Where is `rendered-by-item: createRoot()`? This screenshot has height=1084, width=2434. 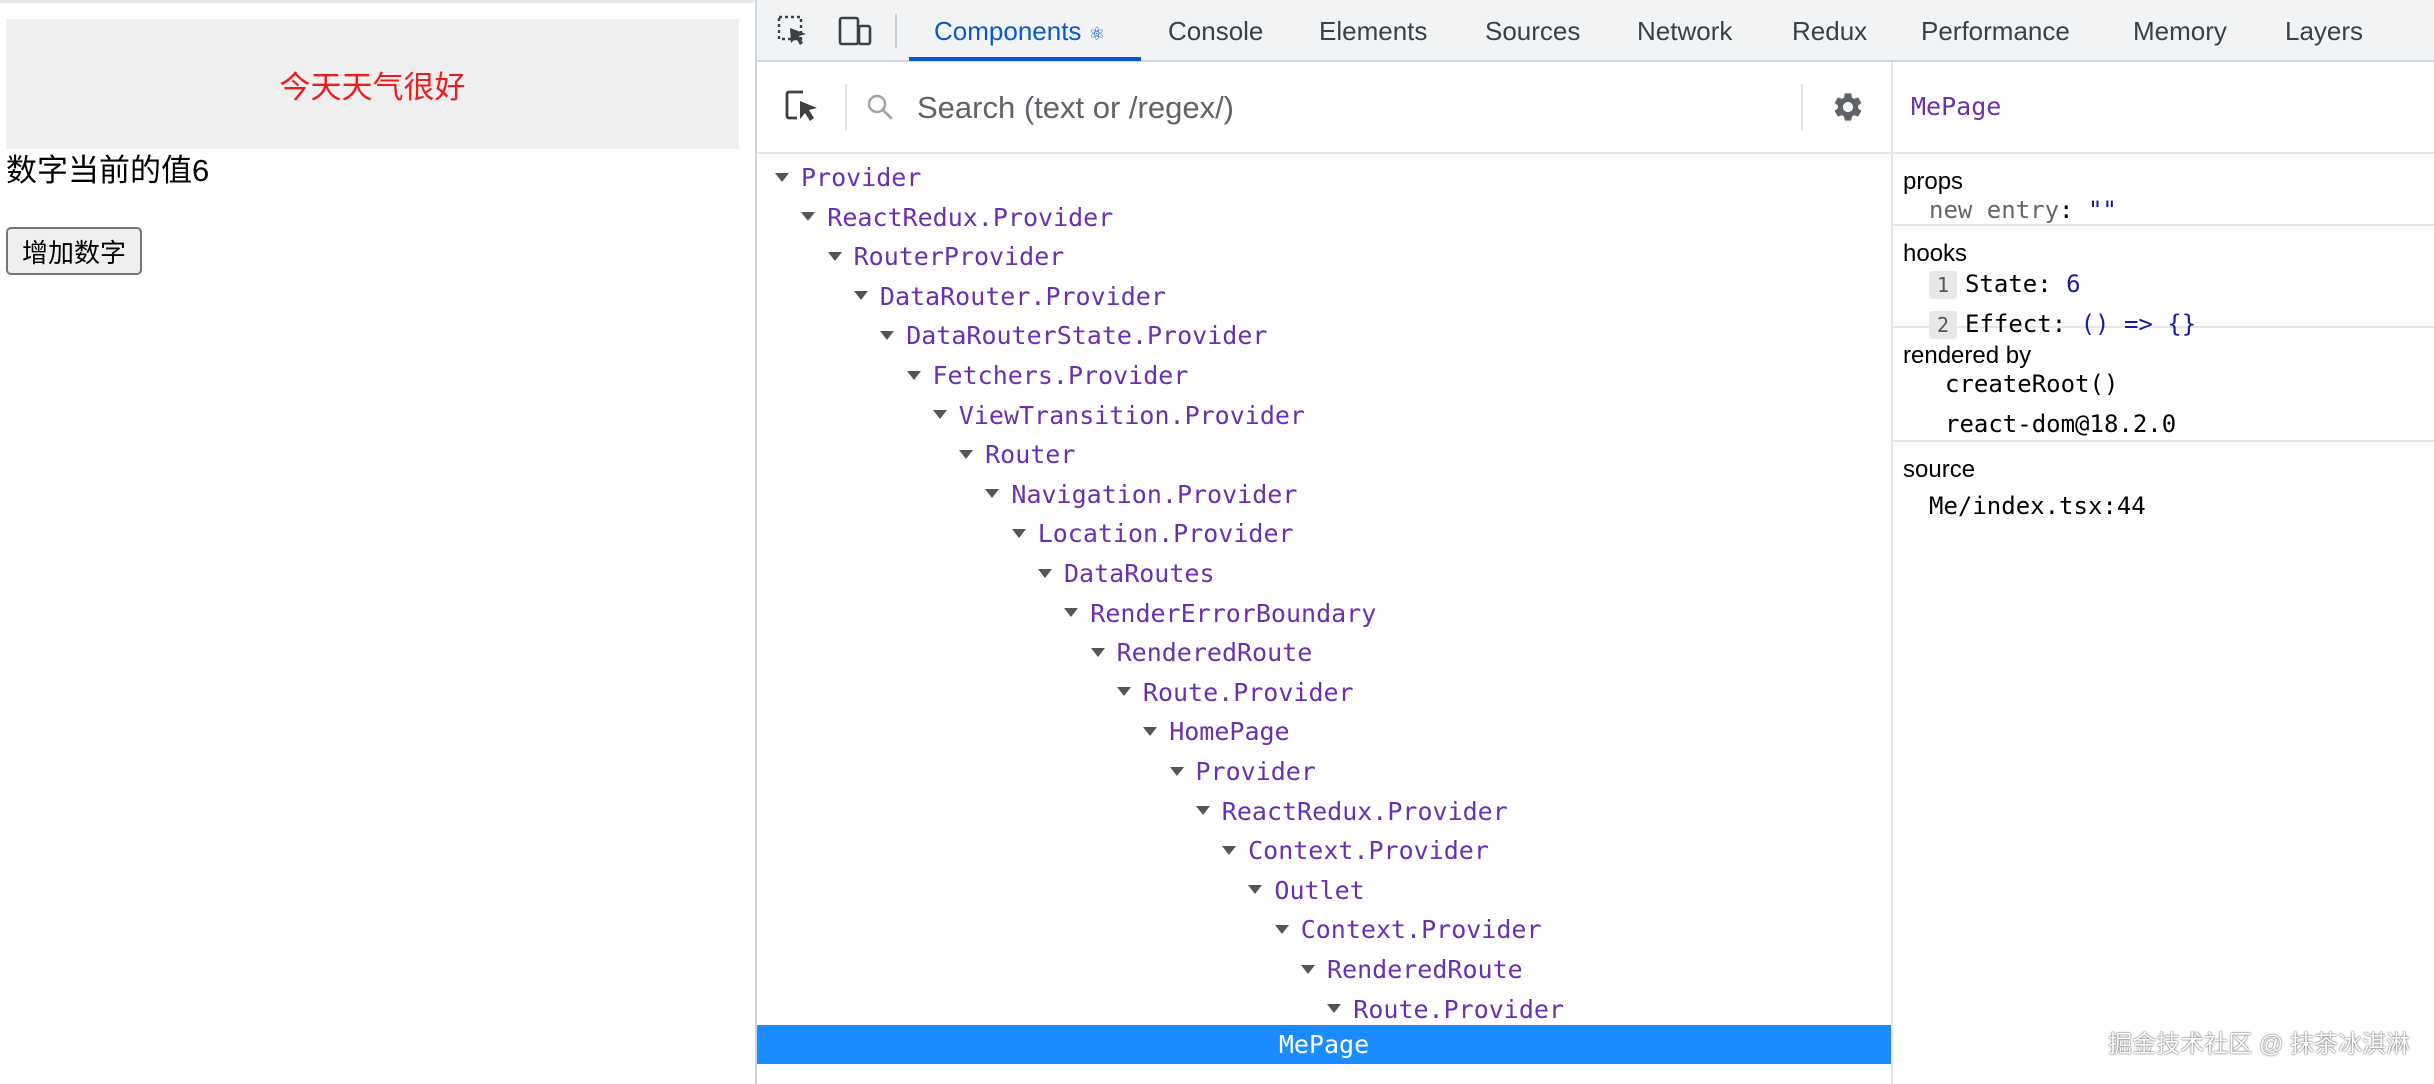 rendered-by-item: createRoot() is located at coordinates (2031, 384).